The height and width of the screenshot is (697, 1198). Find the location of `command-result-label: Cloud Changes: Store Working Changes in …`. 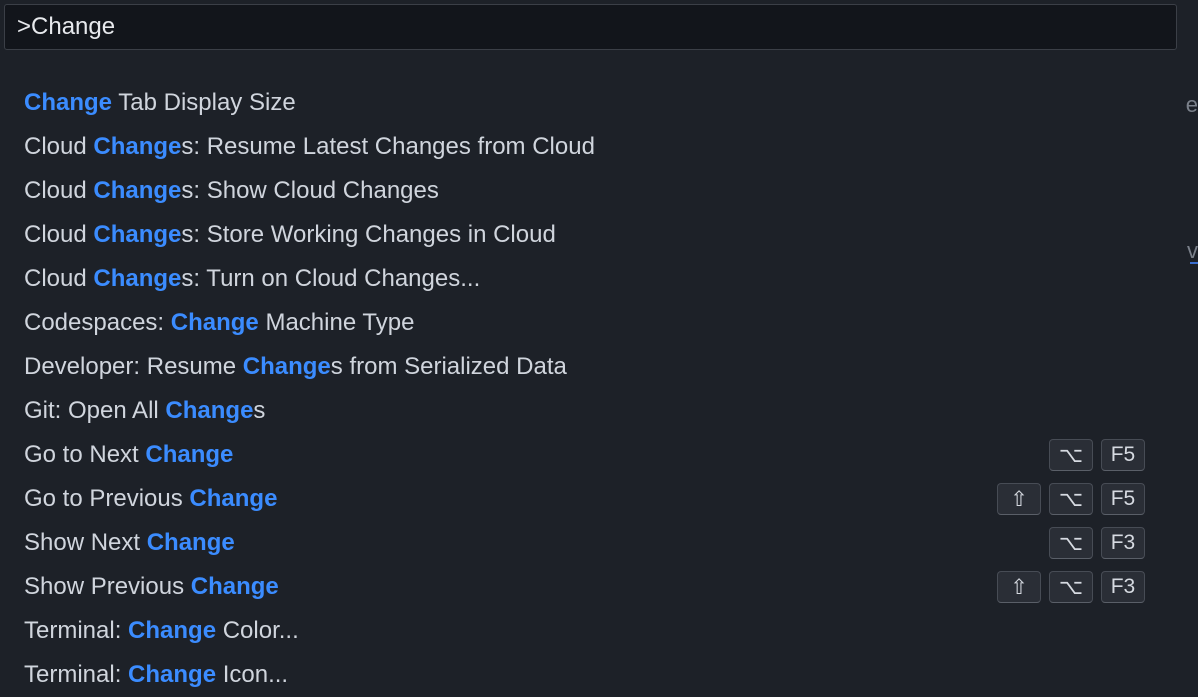

command-result-label: Cloud Changes: Store Working Changes in … is located at coordinates (290, 235).